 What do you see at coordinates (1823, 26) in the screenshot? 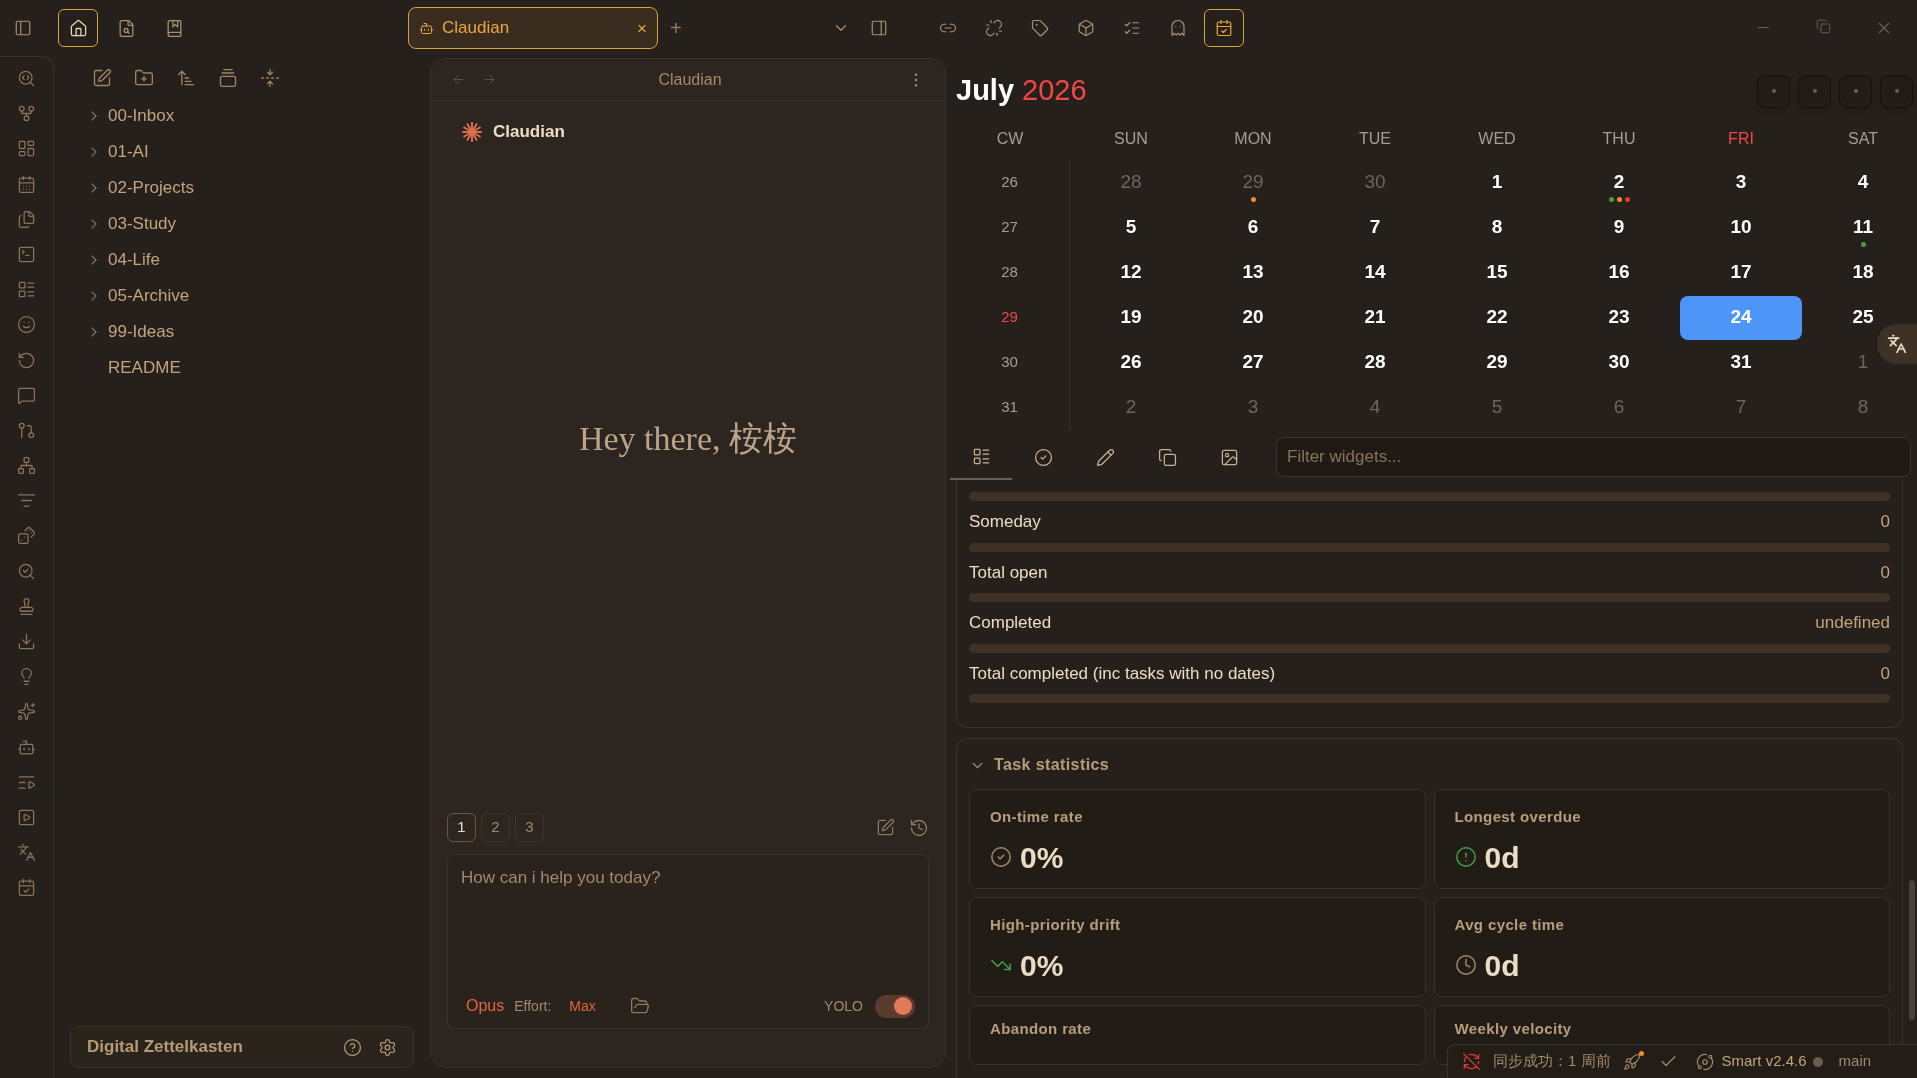
I see `restore-icon` at bounding box center [1823, 26].